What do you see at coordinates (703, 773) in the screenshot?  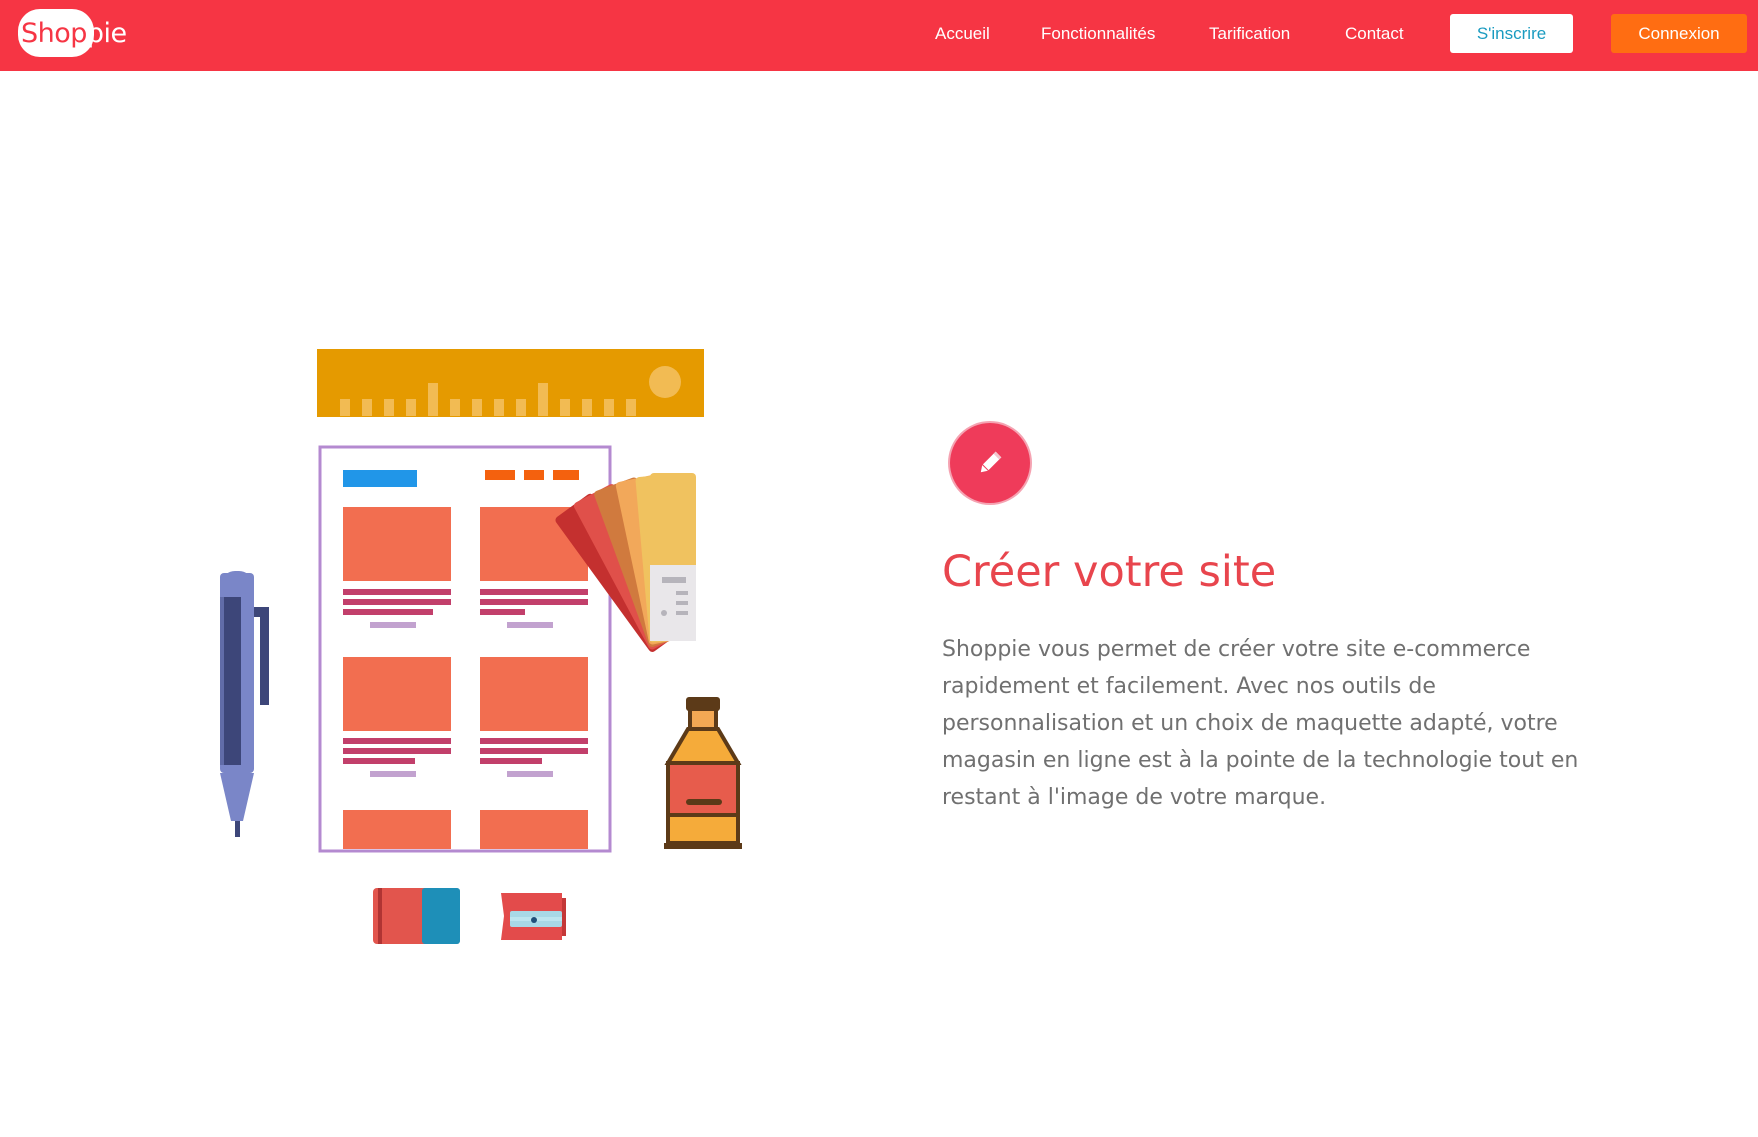 I see `paint-tube-icon` at bounding box center [703, 773].